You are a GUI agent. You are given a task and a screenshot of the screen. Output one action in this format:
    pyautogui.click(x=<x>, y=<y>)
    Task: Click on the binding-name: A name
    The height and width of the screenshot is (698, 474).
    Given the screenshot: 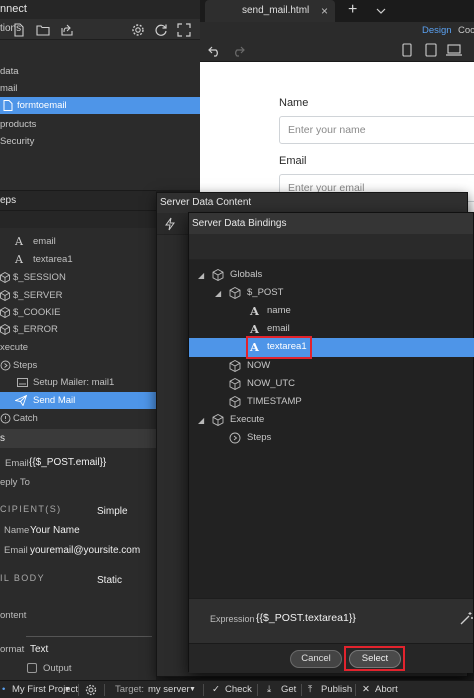 What is the action you would take?
    pyautogui.click(x=331, y=311)
    